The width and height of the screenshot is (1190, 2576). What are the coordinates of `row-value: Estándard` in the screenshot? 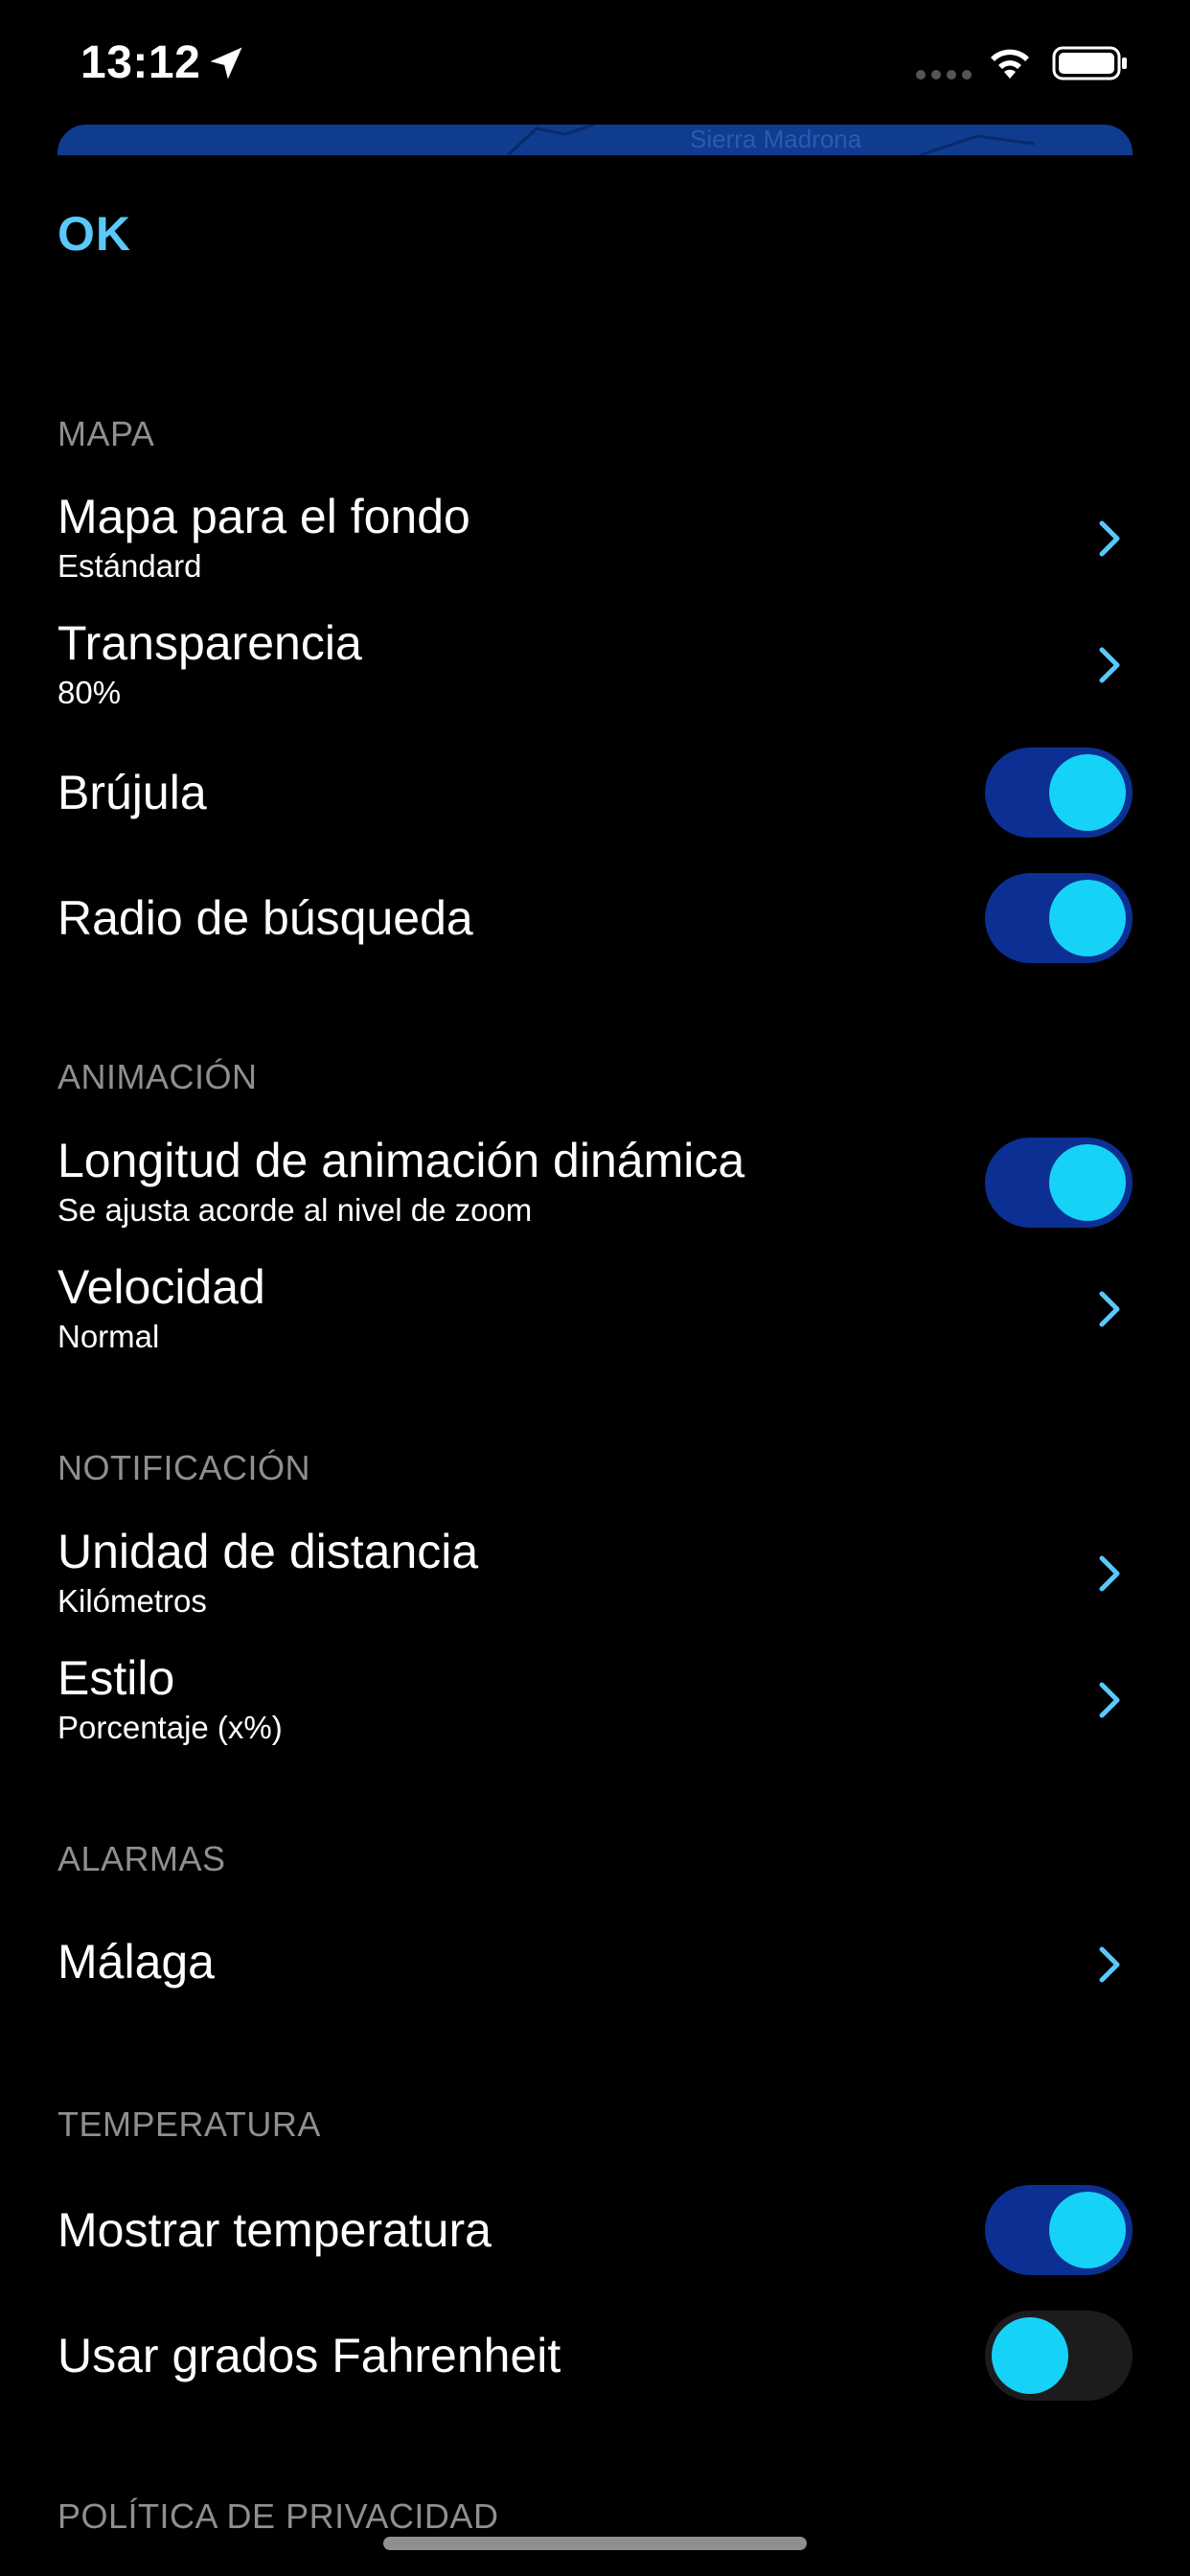 It's located at (129, 566).